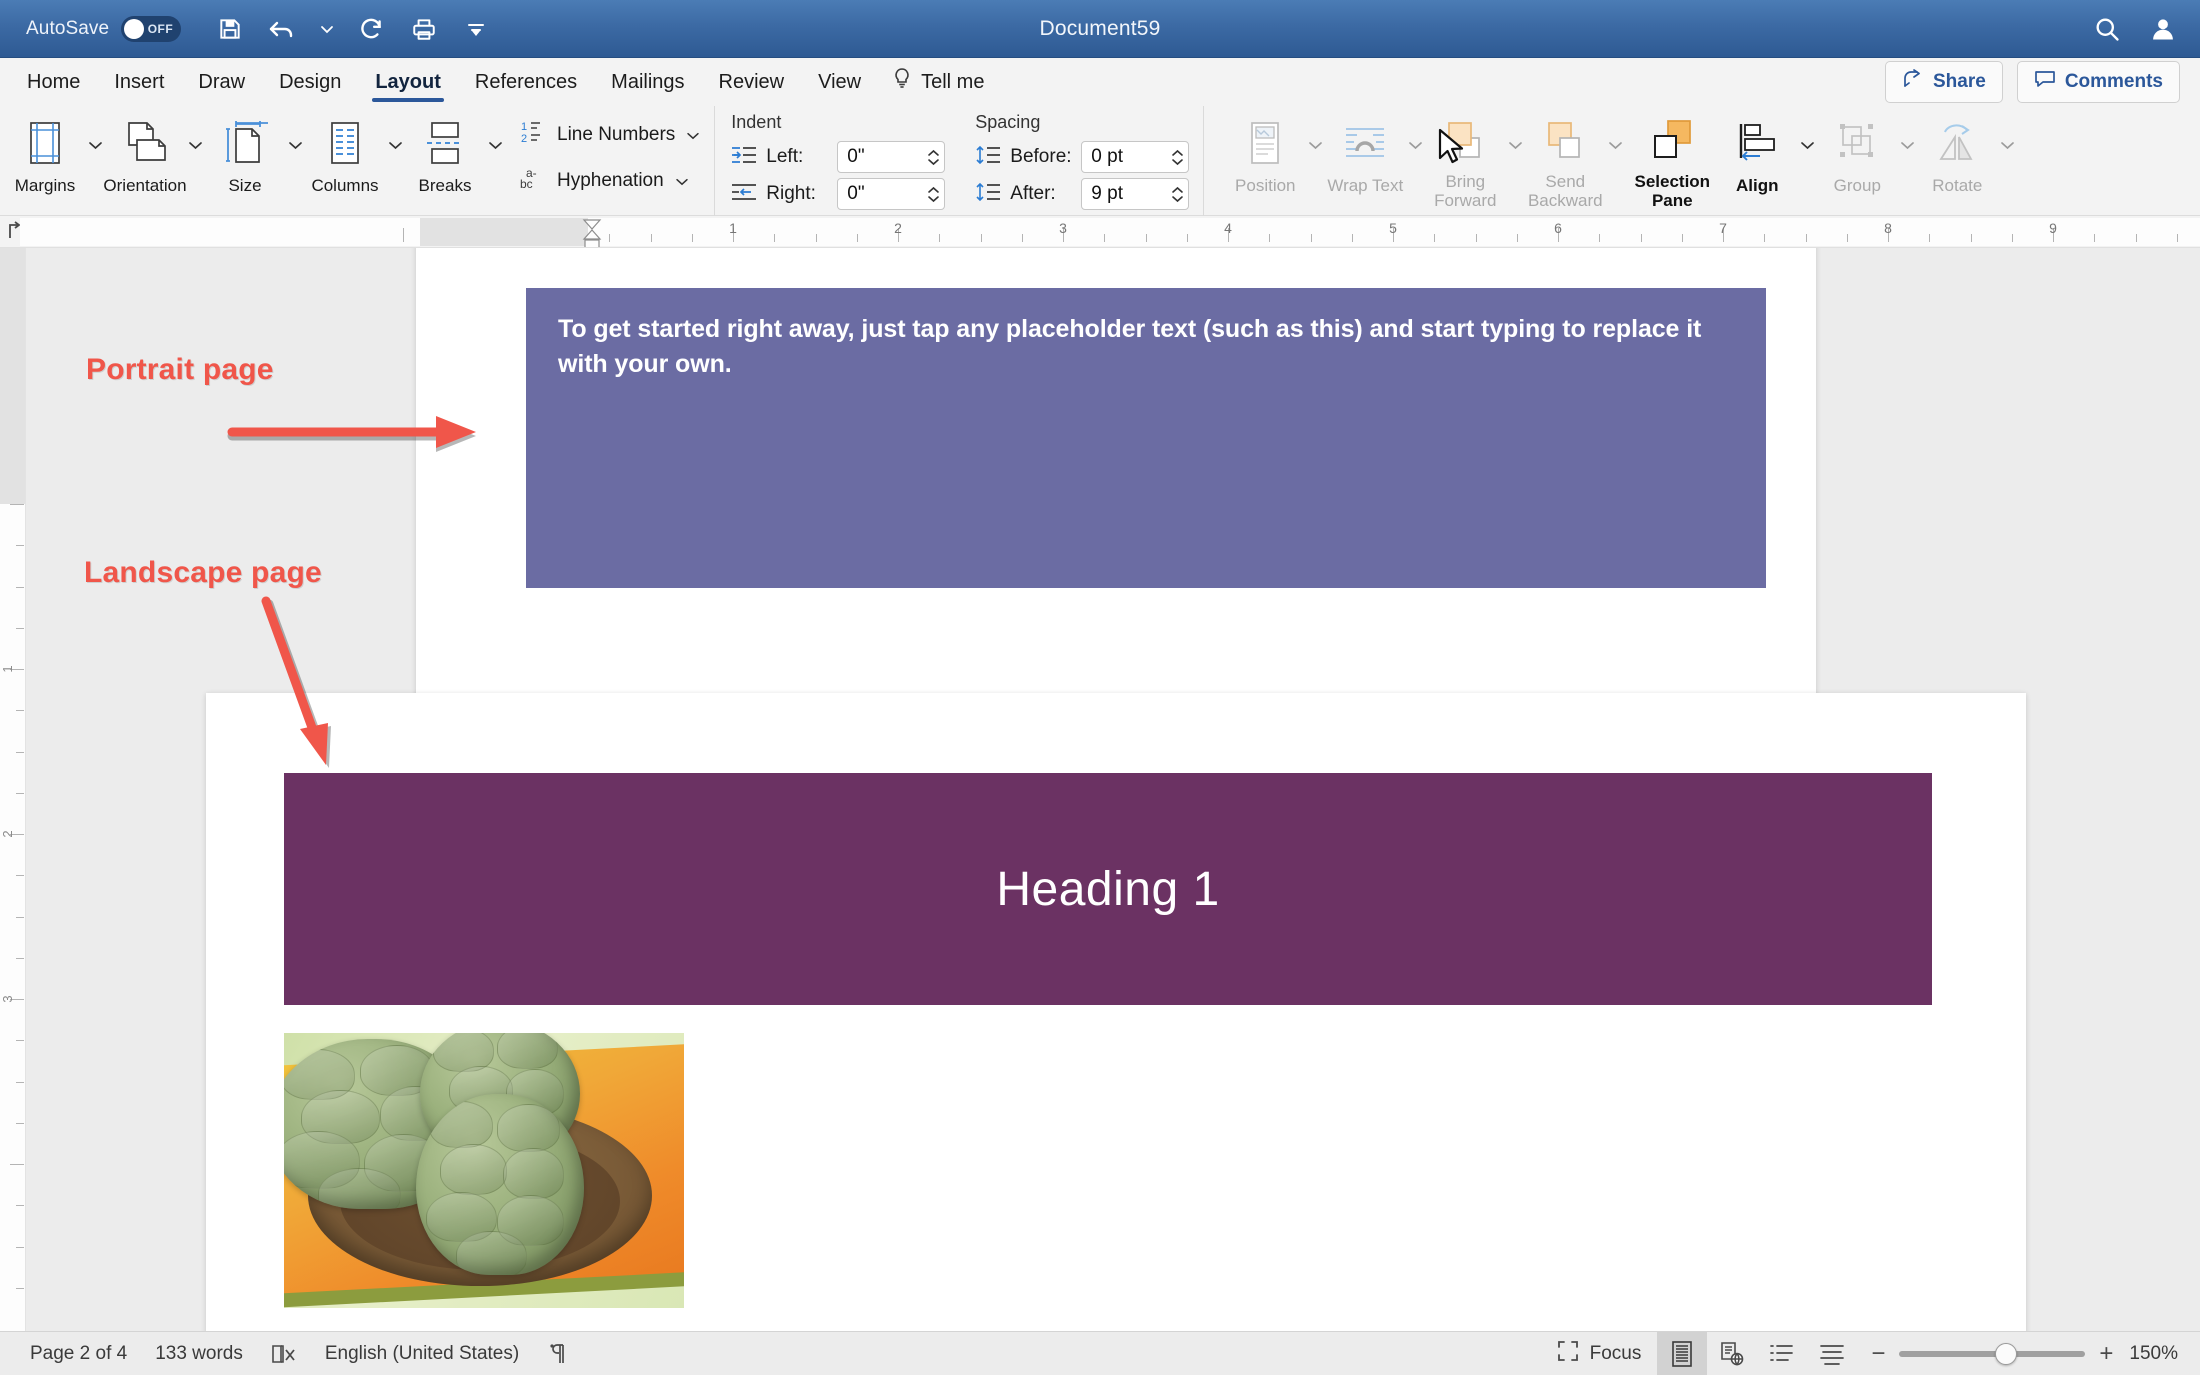 The image size is (2200, 1375). I want to click on tab-home: Home, so click(53, 82).